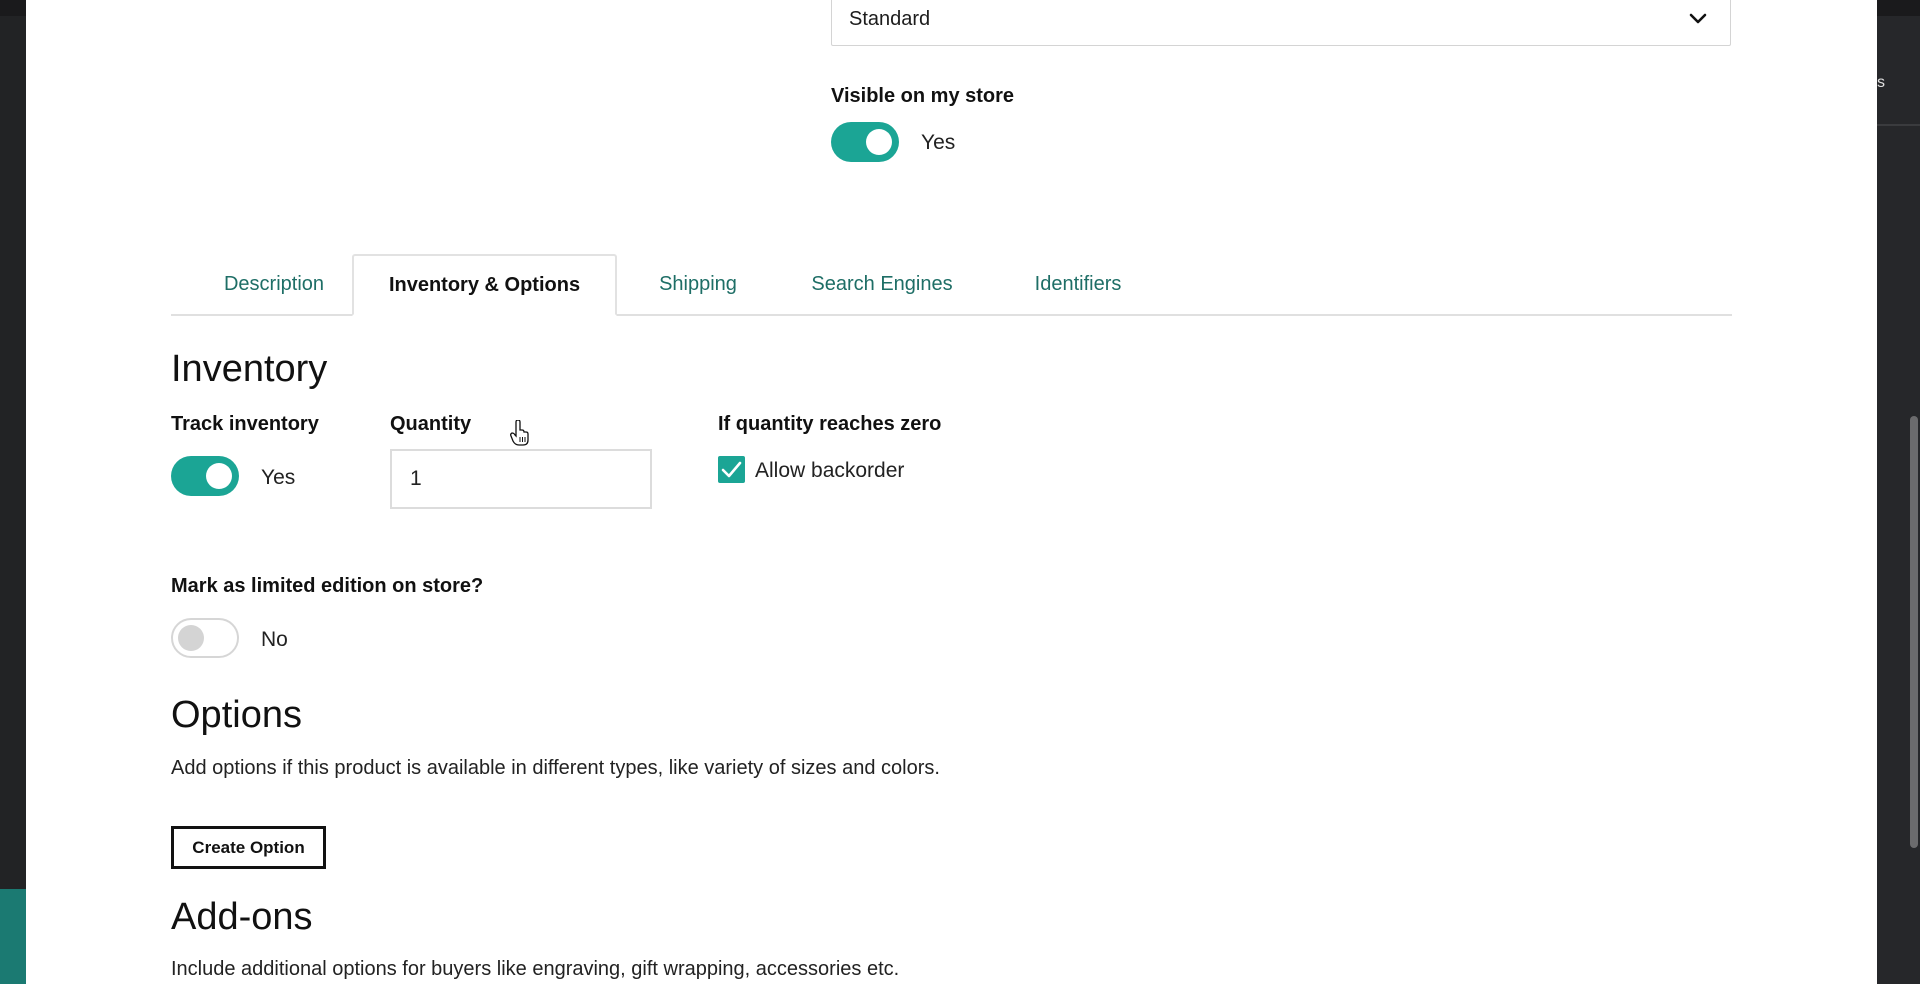 This screenshot has height=984, width=1920. What do you see at coordinates (830, 470) in the screenshot?
I see `allow-backorder-label: Allow backorder` at bounding box center [830, 470].